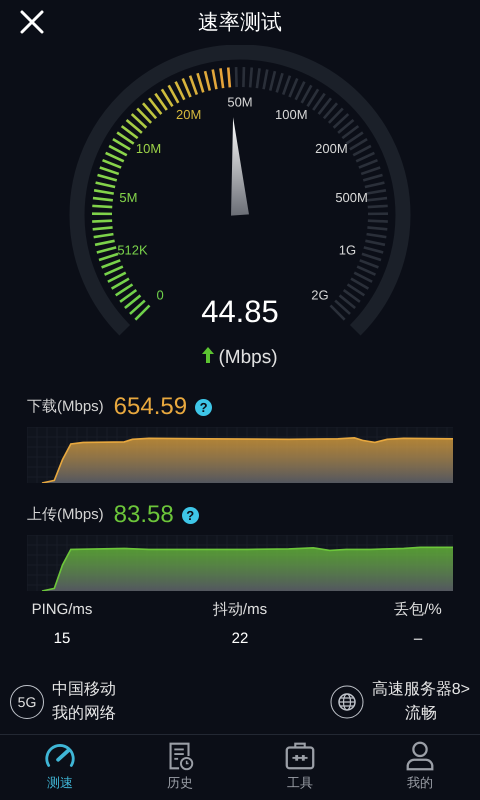  I want to click on scale-label: 0, so click(160, 294).